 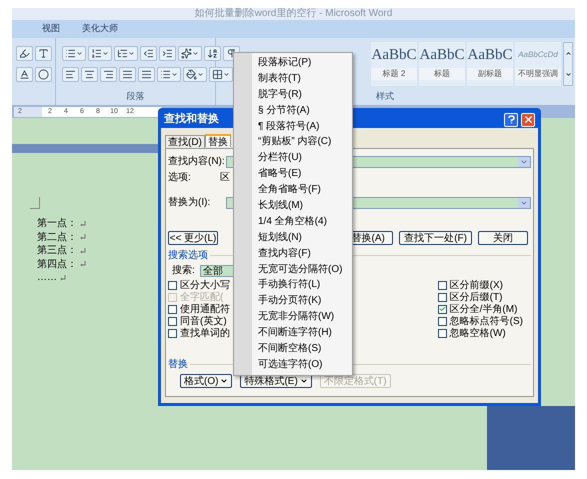 What do you see at coordinates (394, 74) in the screenshot?
I see `style-label: 标题 2` at bounding box center [394, 74].